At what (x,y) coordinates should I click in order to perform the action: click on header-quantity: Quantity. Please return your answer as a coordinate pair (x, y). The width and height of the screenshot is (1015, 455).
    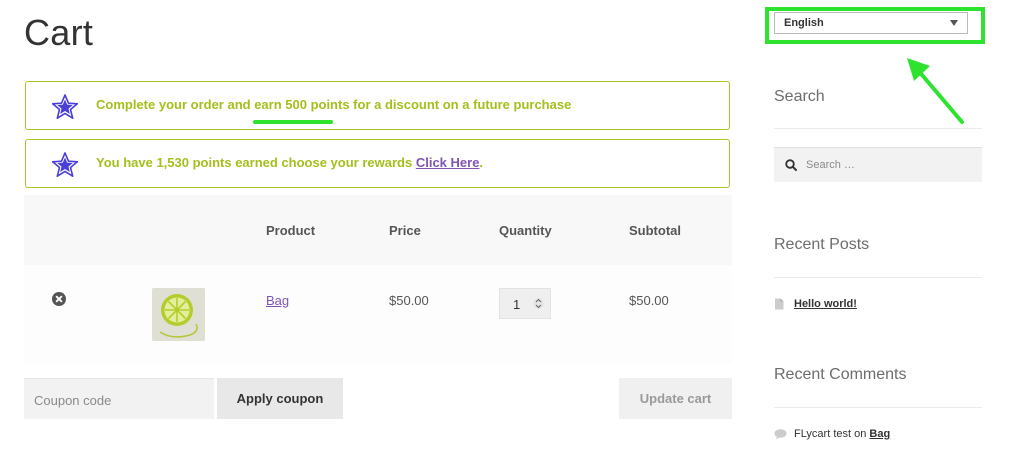
    Looking at the image, I should click on (525, 230).